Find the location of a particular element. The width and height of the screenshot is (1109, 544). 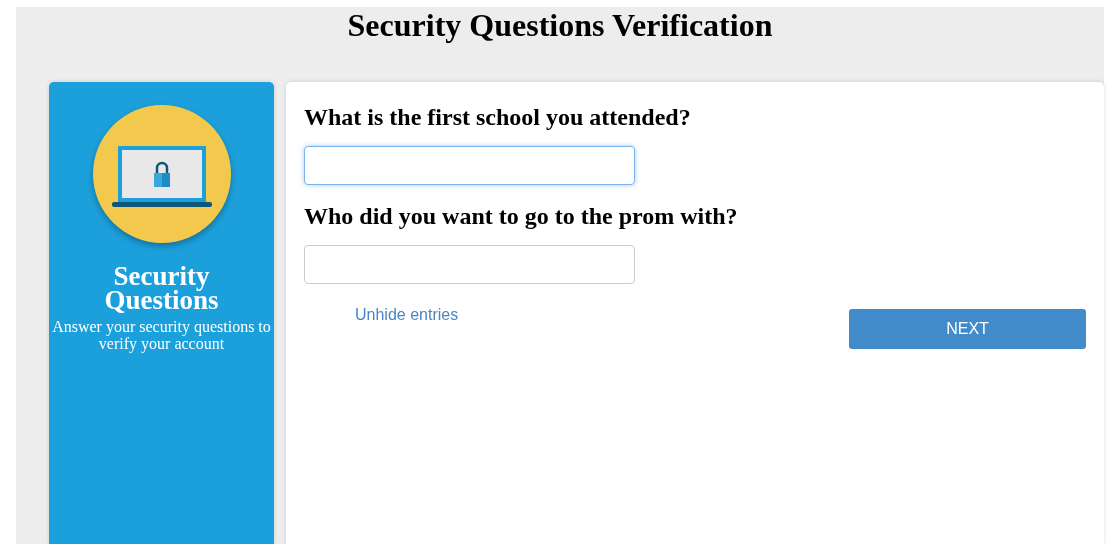

page-title: Security Questions Verification is located at coordinates (560, 26).